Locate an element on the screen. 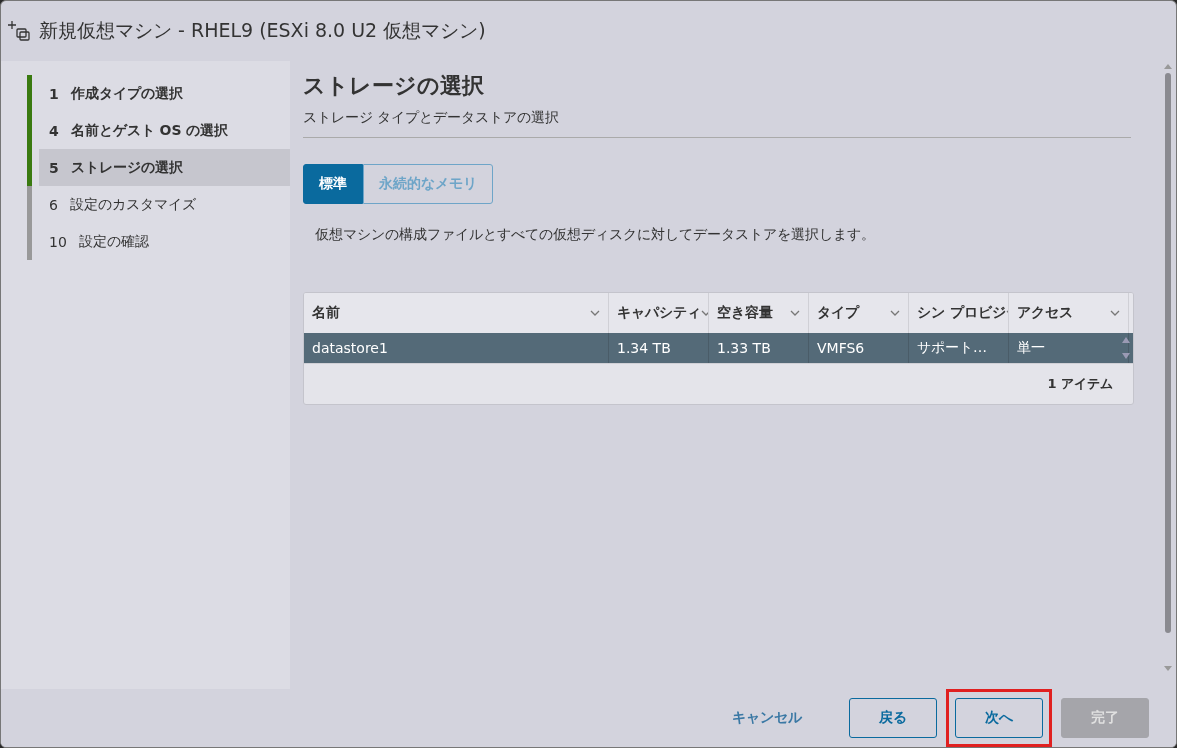 The width and height of the screenshot is (1177, 748). column-label: シン プロビジ is located at coordinates (961, 313).